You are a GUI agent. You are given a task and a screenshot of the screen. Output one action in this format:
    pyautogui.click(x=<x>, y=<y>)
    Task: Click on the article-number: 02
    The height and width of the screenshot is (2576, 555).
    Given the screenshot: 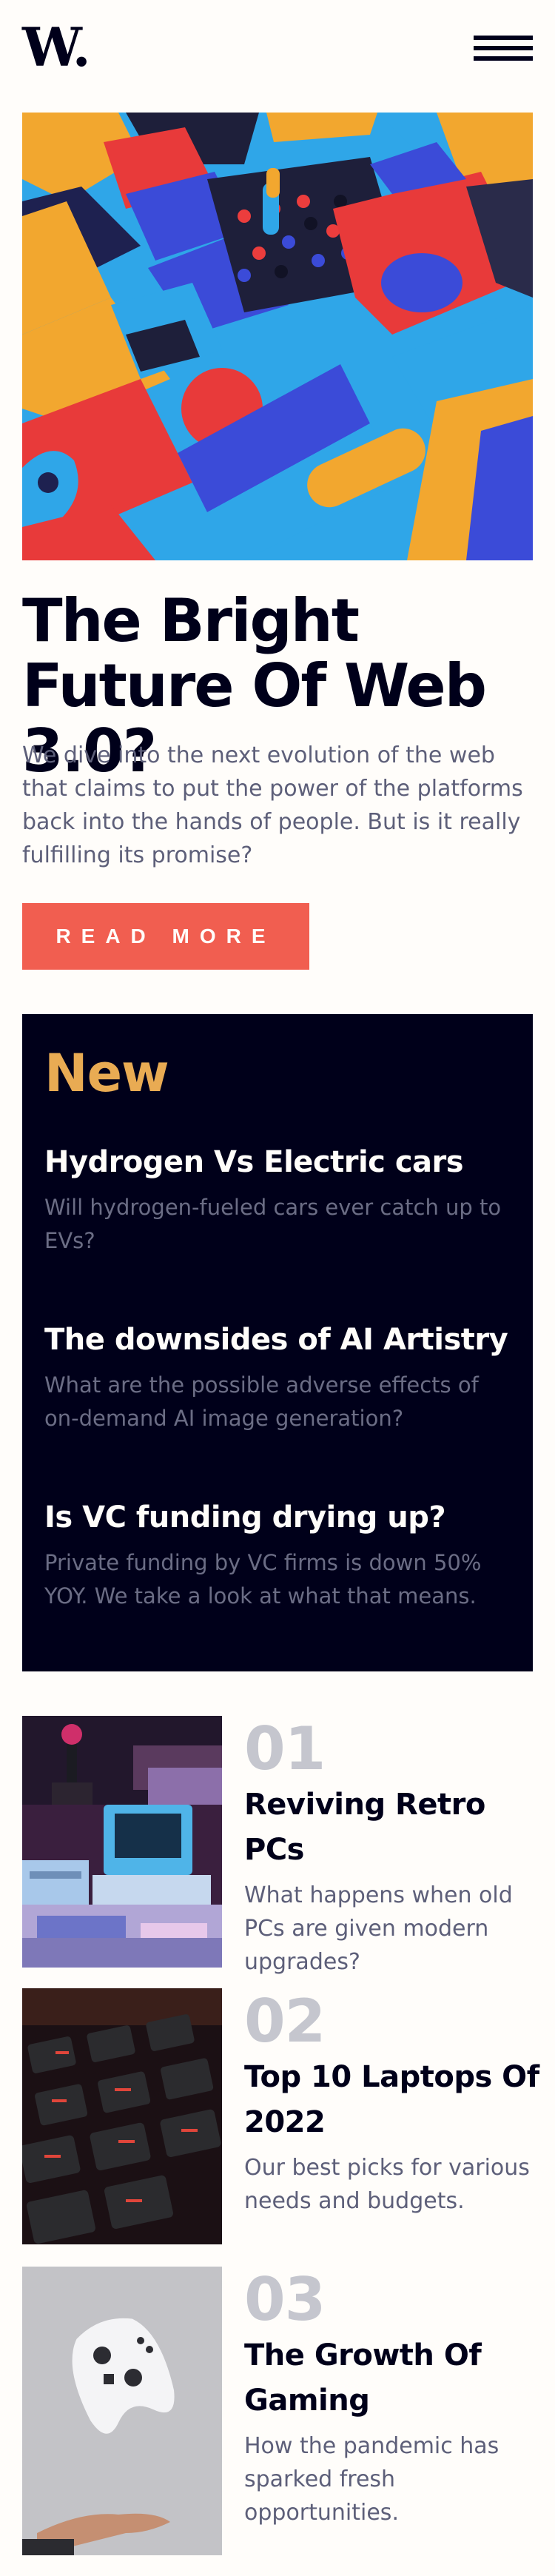 What is the action you would take?
    pyautogui.click(x=285, y=2021)
    